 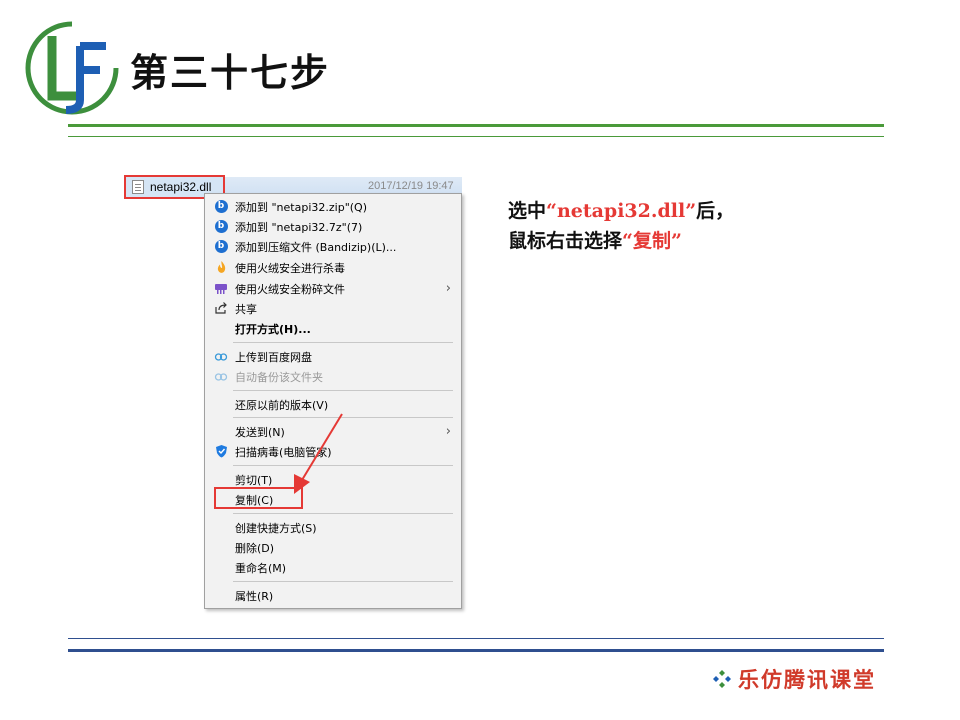 I want to click on instruction-line-1: 选中“netapi32.dll”后，, so click(x=621, y=209).